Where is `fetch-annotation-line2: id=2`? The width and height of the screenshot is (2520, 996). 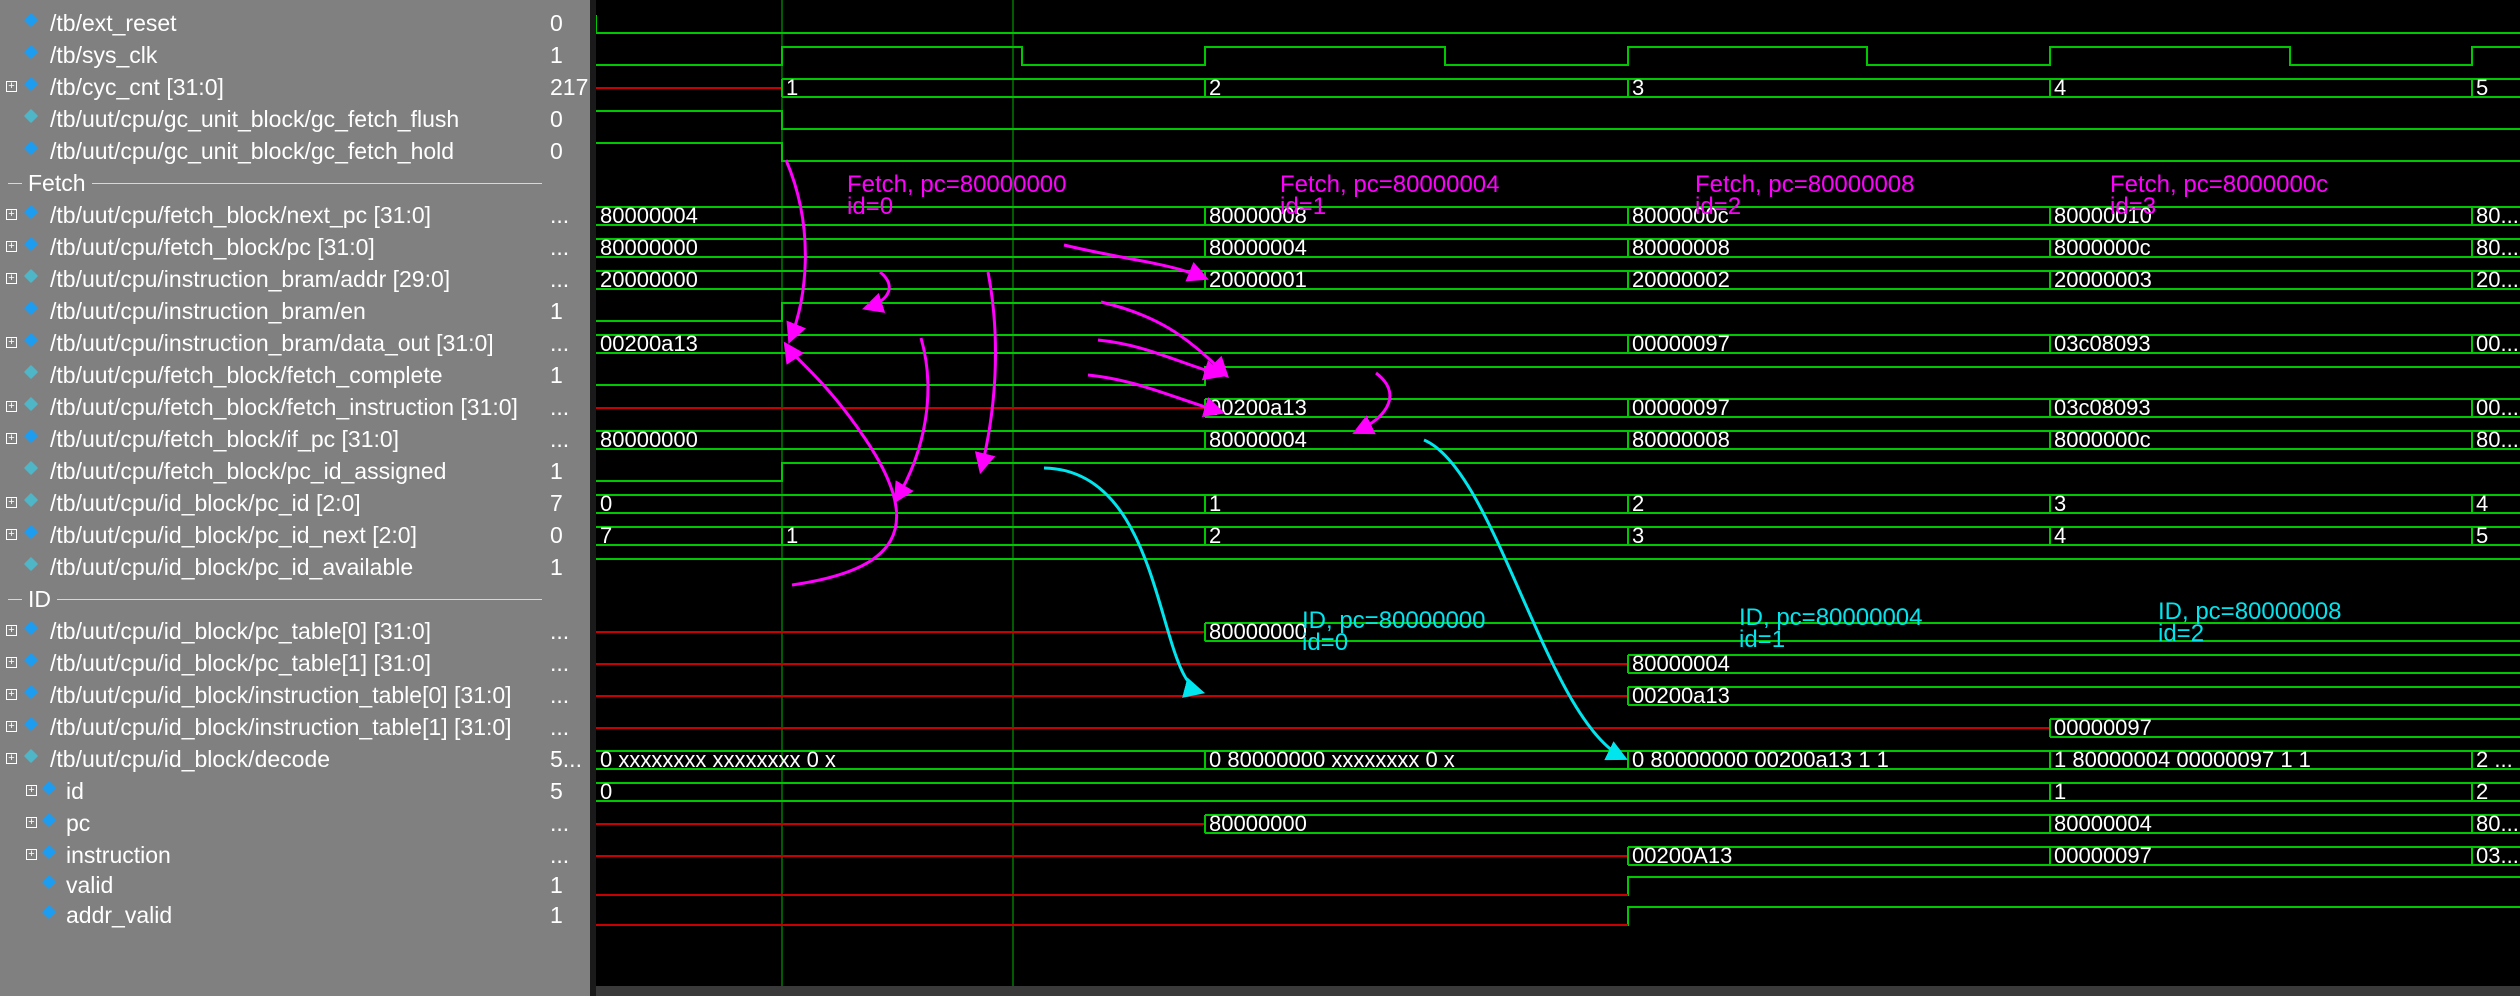 fetch-annotation-line2: id=2 is located at coordinates (1718, 206).